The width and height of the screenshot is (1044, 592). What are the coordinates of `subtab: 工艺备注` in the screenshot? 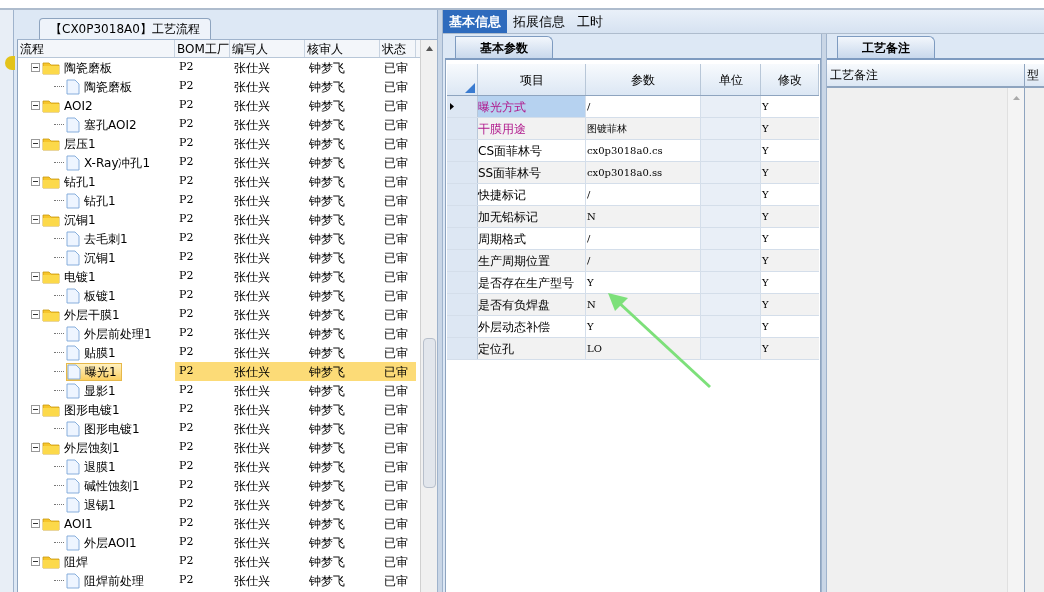 It's located at (886, 47).